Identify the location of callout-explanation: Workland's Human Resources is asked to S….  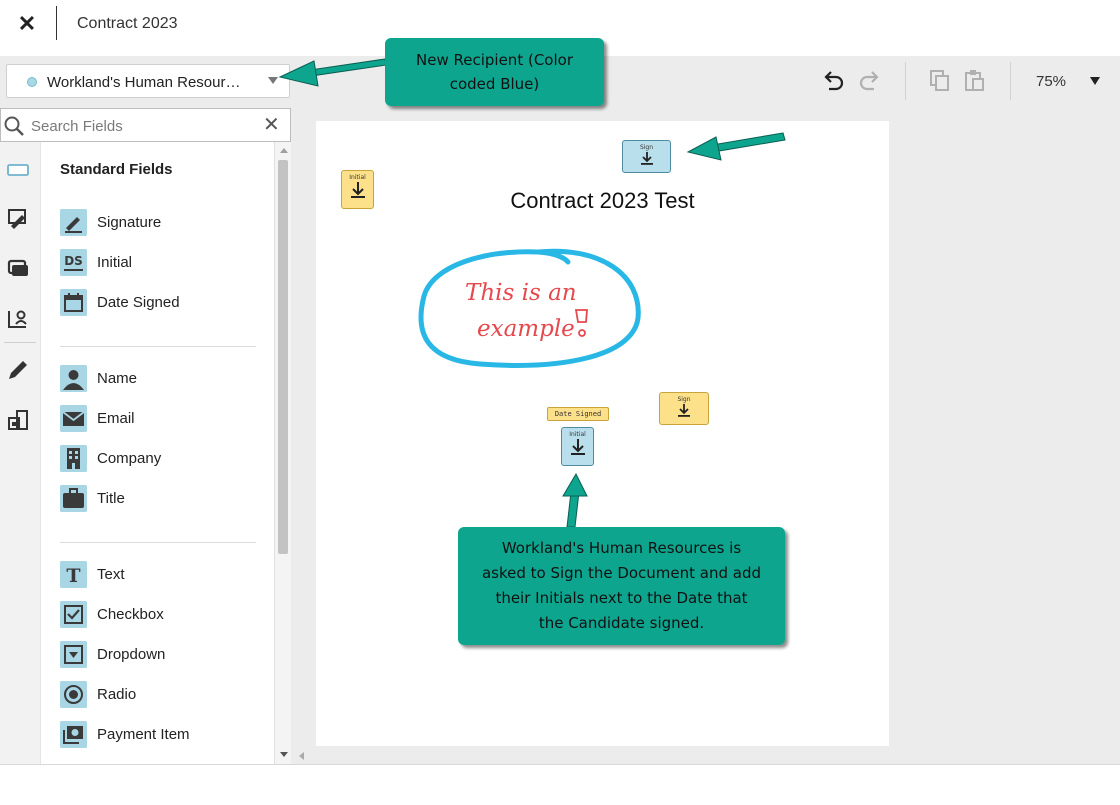
(621, 586).